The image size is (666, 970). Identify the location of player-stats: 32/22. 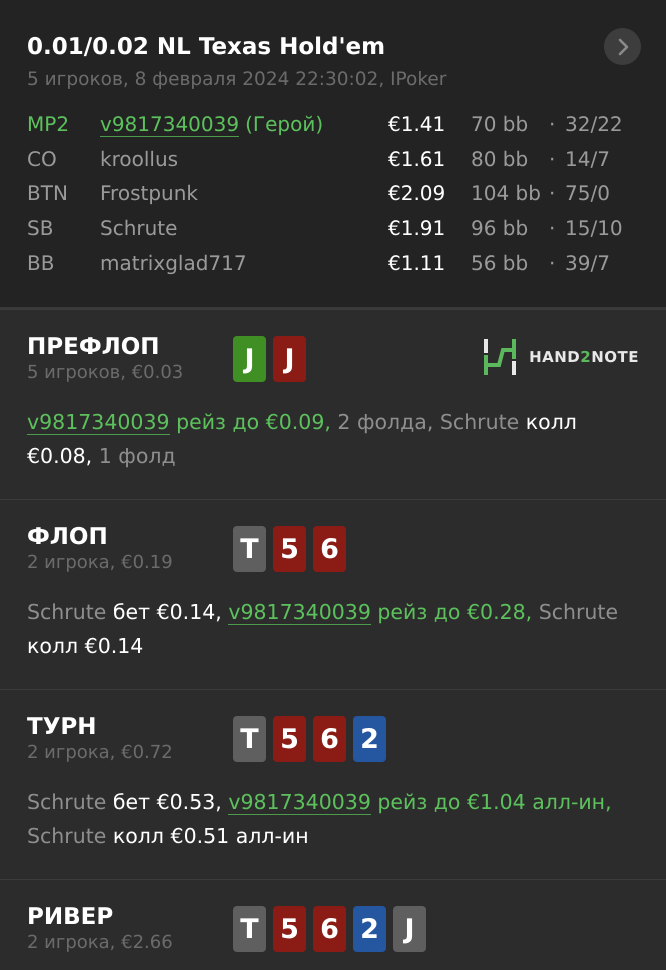
(594, 124).